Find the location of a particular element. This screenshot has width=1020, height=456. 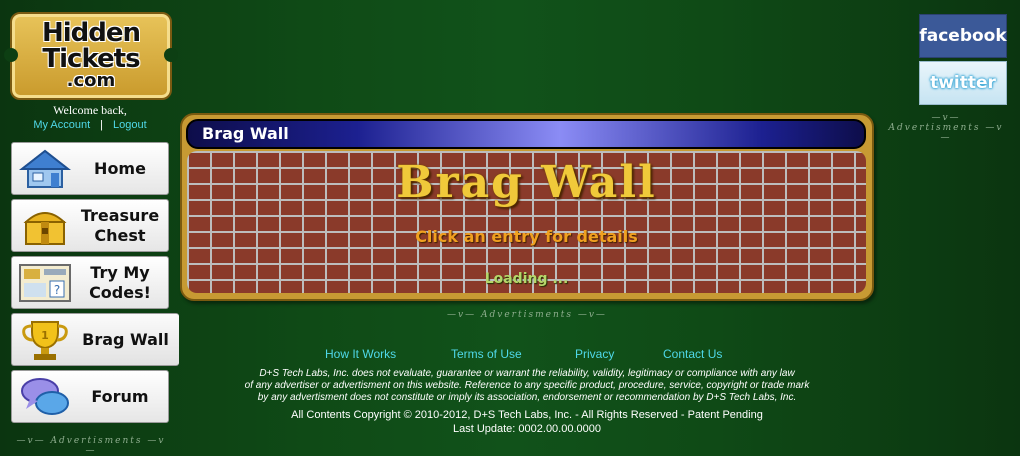

trophy-icon: 1 is located at coordinates (45, 340).